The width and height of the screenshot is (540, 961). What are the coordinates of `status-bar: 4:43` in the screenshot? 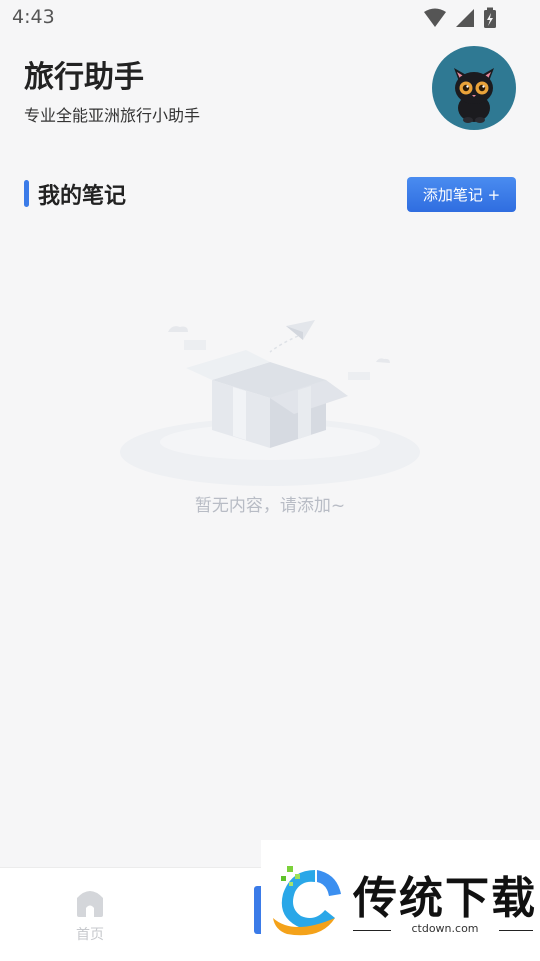 It's located at (270, 18).